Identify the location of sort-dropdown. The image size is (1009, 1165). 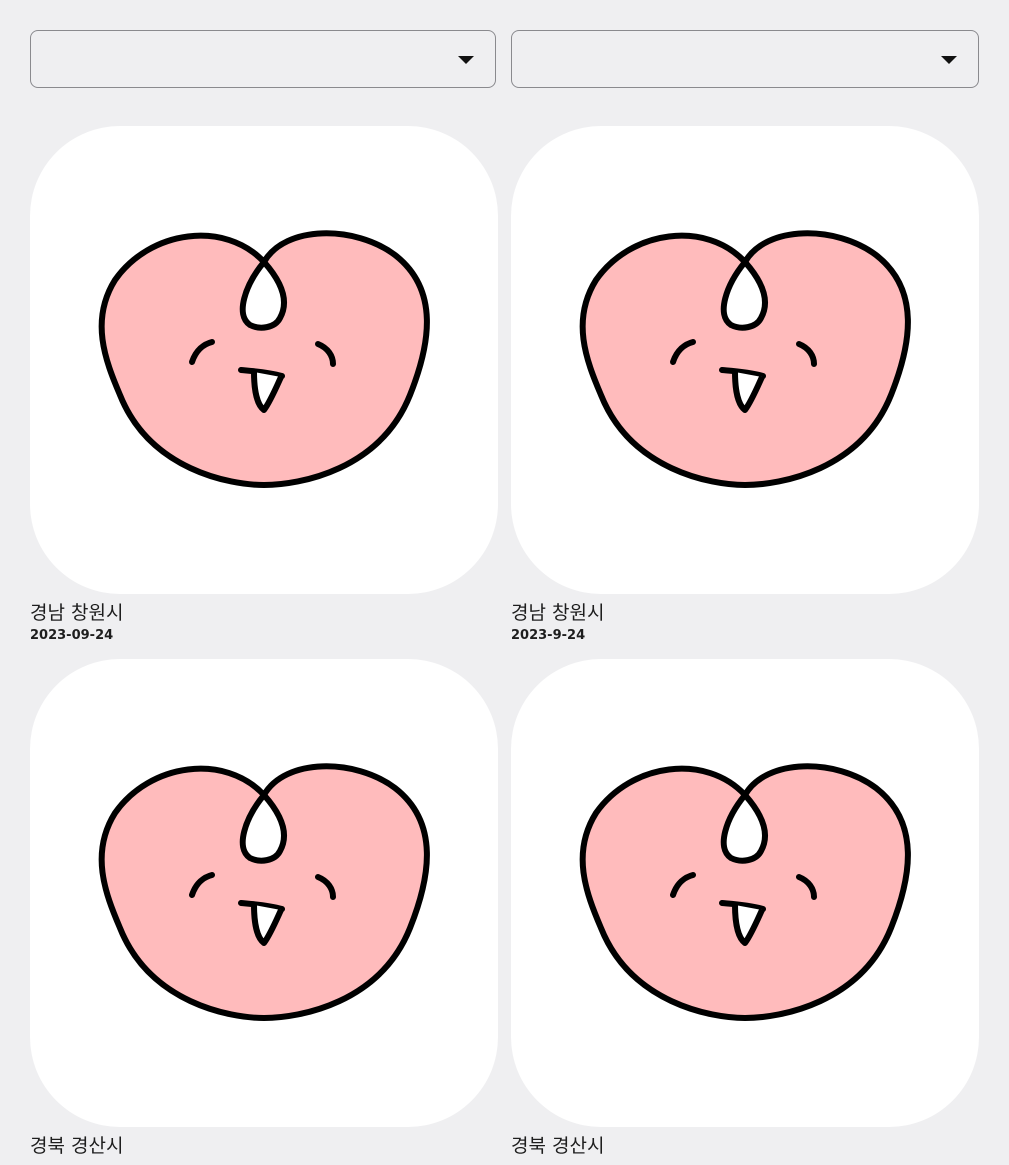
(745, 59).